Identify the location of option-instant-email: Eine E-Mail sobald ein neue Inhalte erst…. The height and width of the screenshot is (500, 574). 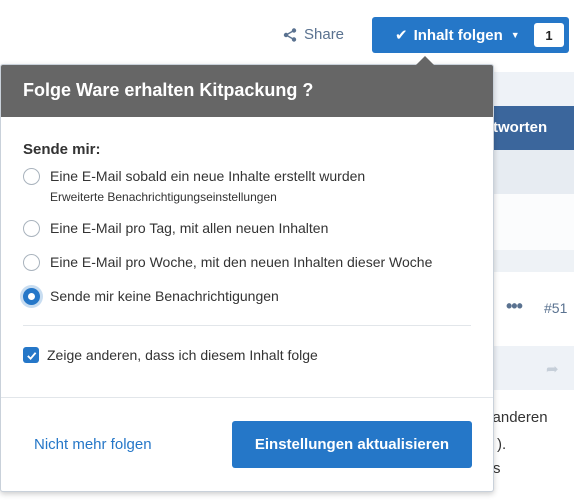
(247, 186).